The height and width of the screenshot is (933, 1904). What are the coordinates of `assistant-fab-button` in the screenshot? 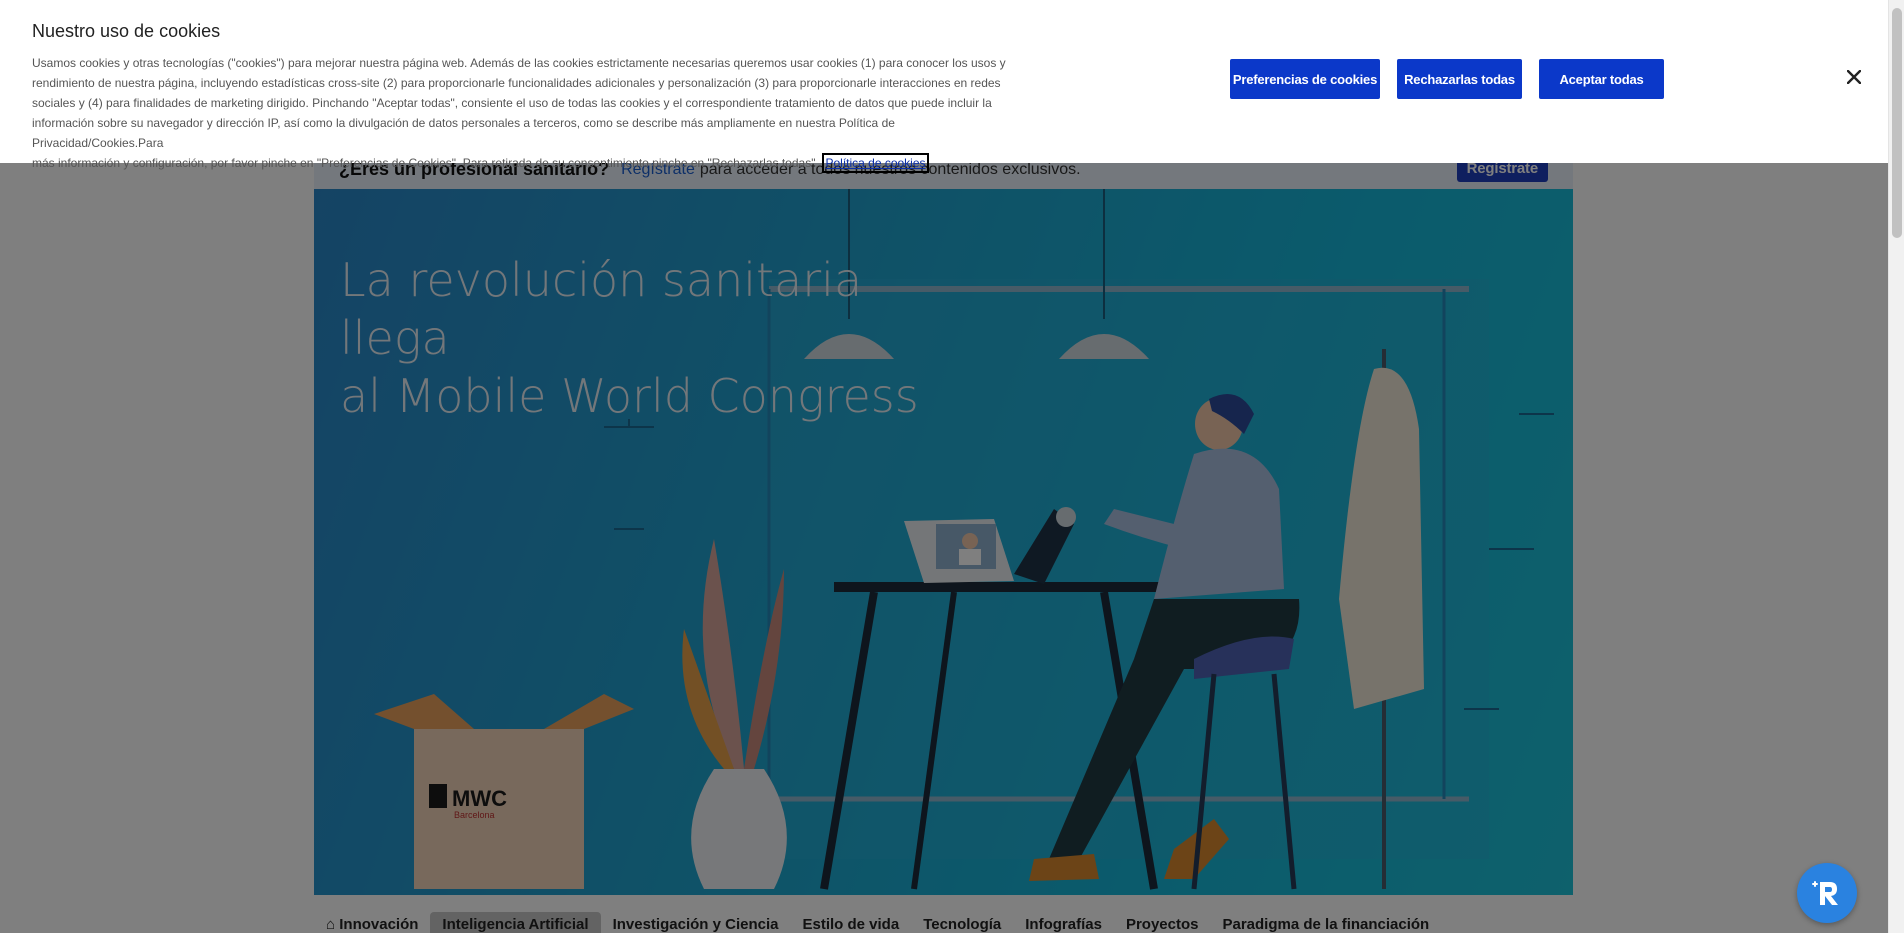 It's located at (1827, 893).